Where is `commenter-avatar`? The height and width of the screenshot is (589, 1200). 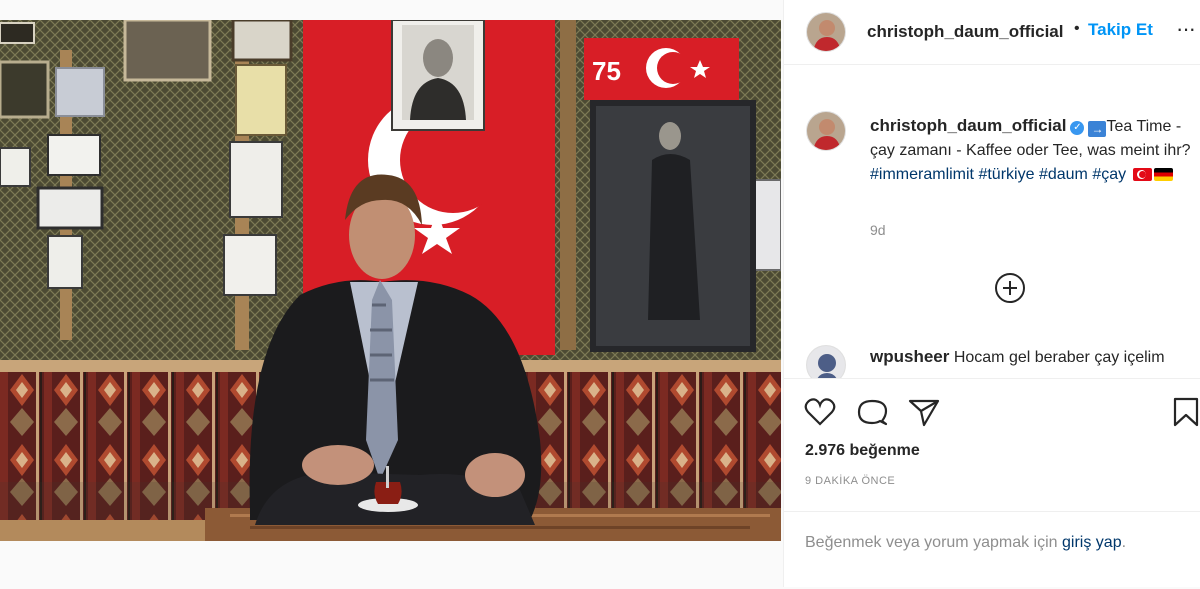 commenter-avatar is located at coordinates (826, 361).